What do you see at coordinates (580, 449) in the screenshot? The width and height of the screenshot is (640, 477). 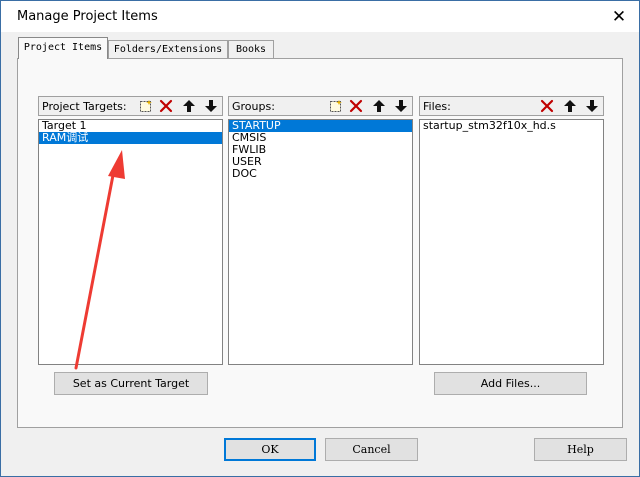 I see `help-button: Help` at bounding box center [580, 449].